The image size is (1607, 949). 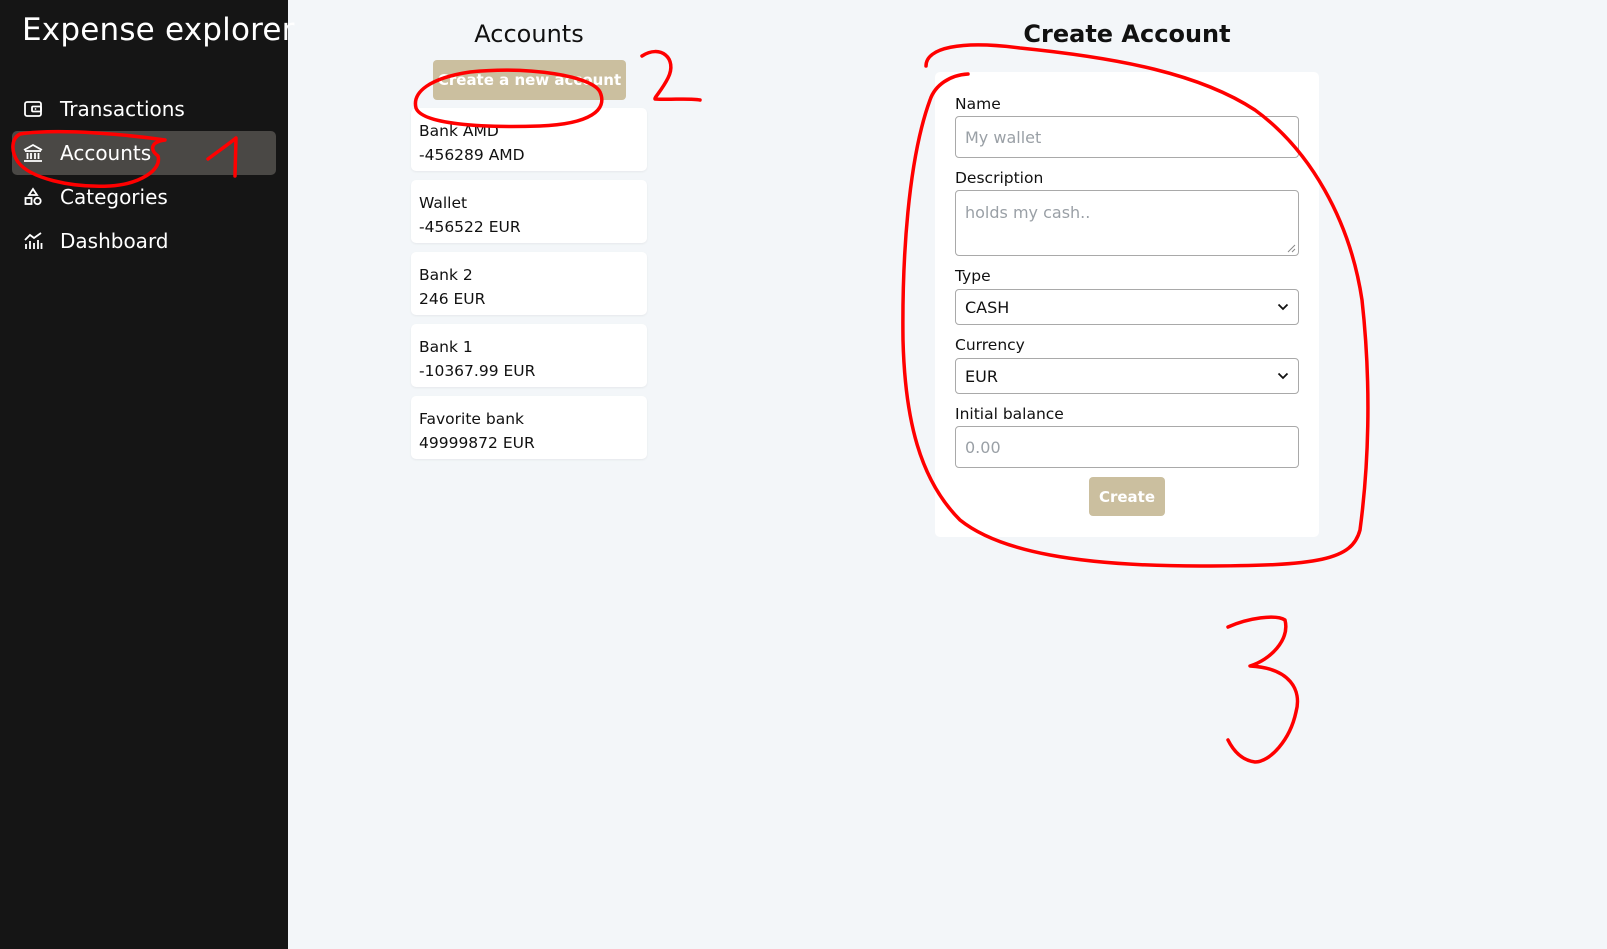 I want to click on name-label: Name, so click(x=978, y=104).